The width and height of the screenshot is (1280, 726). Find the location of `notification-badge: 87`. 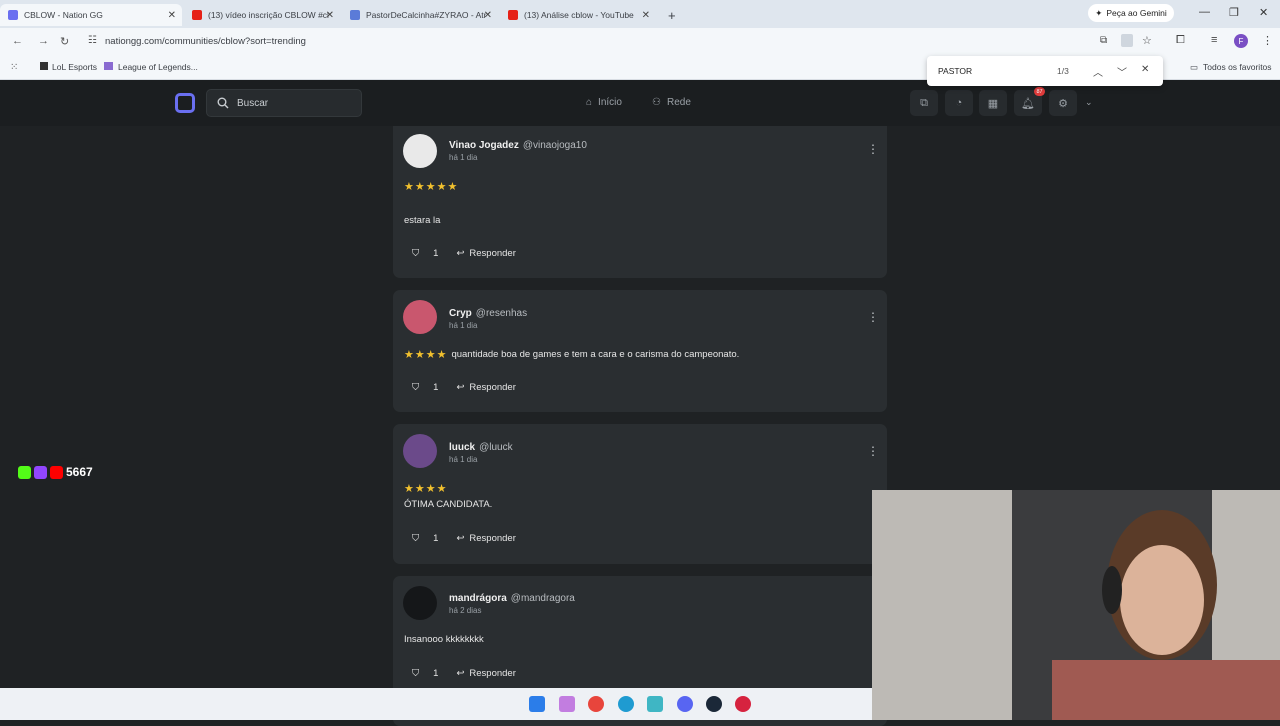

notification-badge: 87 is located at coordinates (1039, 91).